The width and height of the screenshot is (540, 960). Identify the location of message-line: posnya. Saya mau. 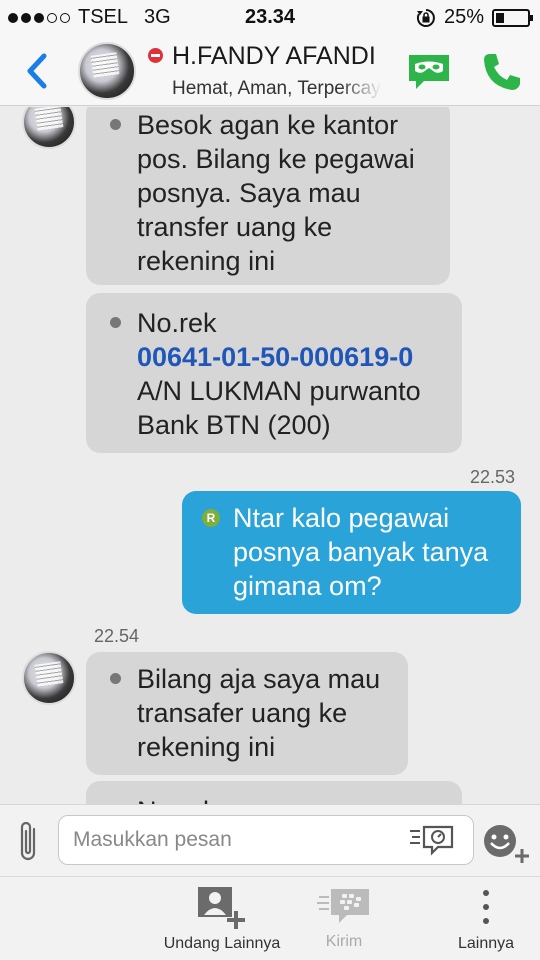
(249, 193).